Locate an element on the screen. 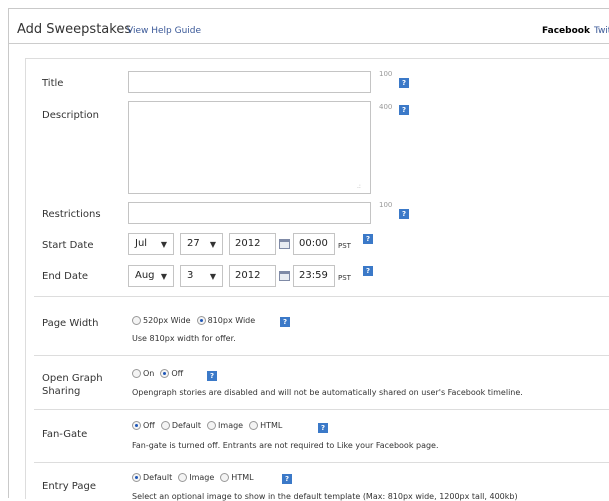 The height and width of the screenshot is (501, 609). tab-twitter: Twit is located at coordinates (601, 31).